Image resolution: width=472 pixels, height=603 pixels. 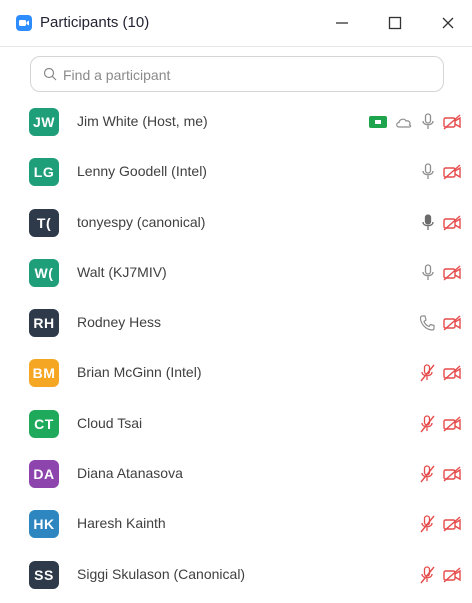 I want to click on minimize-icon, so click(x=342, y=23).